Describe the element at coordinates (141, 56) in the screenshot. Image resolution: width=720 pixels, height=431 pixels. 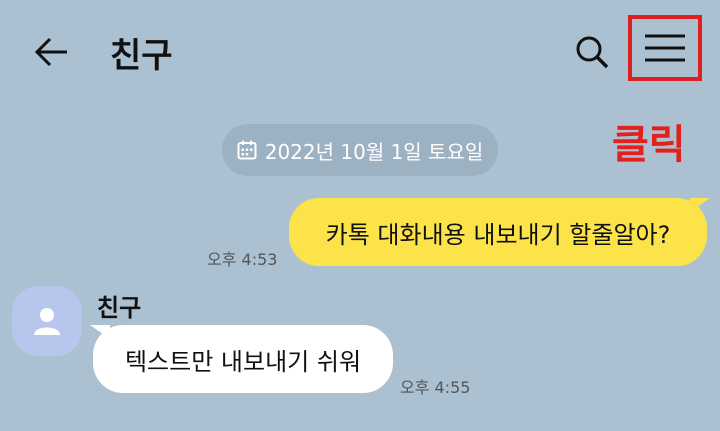
I see `chat-title: 친구` at that location.